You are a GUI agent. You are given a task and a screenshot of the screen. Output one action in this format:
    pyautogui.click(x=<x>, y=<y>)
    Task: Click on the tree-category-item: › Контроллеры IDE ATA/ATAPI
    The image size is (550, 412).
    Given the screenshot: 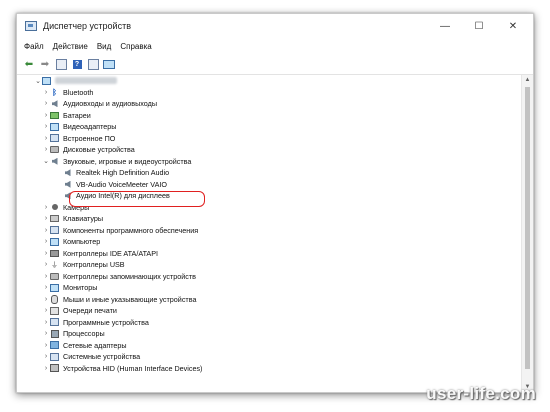 What is the action you would take?
    pyautogui.click(x=269, y=254)
    